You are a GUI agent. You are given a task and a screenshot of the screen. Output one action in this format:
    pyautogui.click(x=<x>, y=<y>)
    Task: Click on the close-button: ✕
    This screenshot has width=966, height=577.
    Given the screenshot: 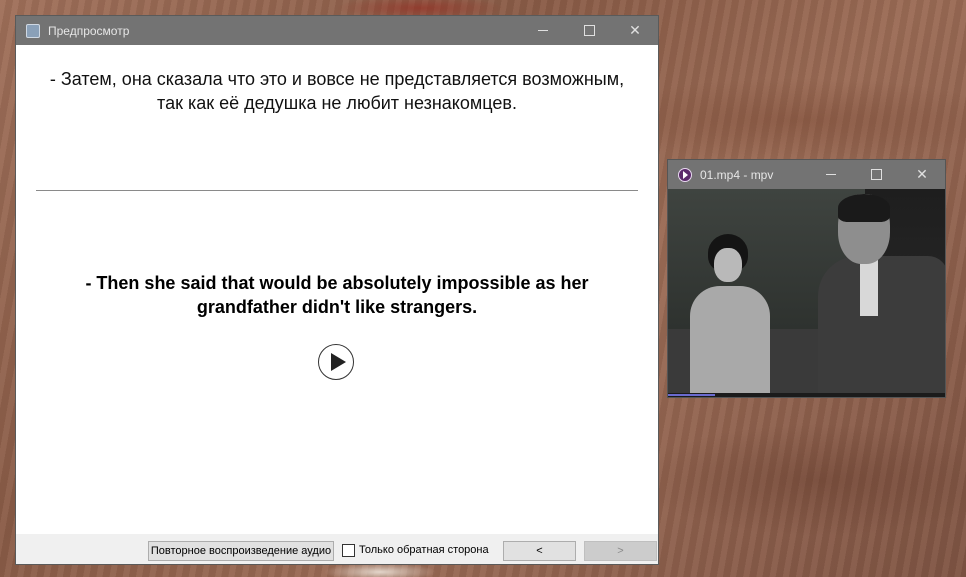 What is the action you would take?
    pyautogui.click(x=635, y=30)
    